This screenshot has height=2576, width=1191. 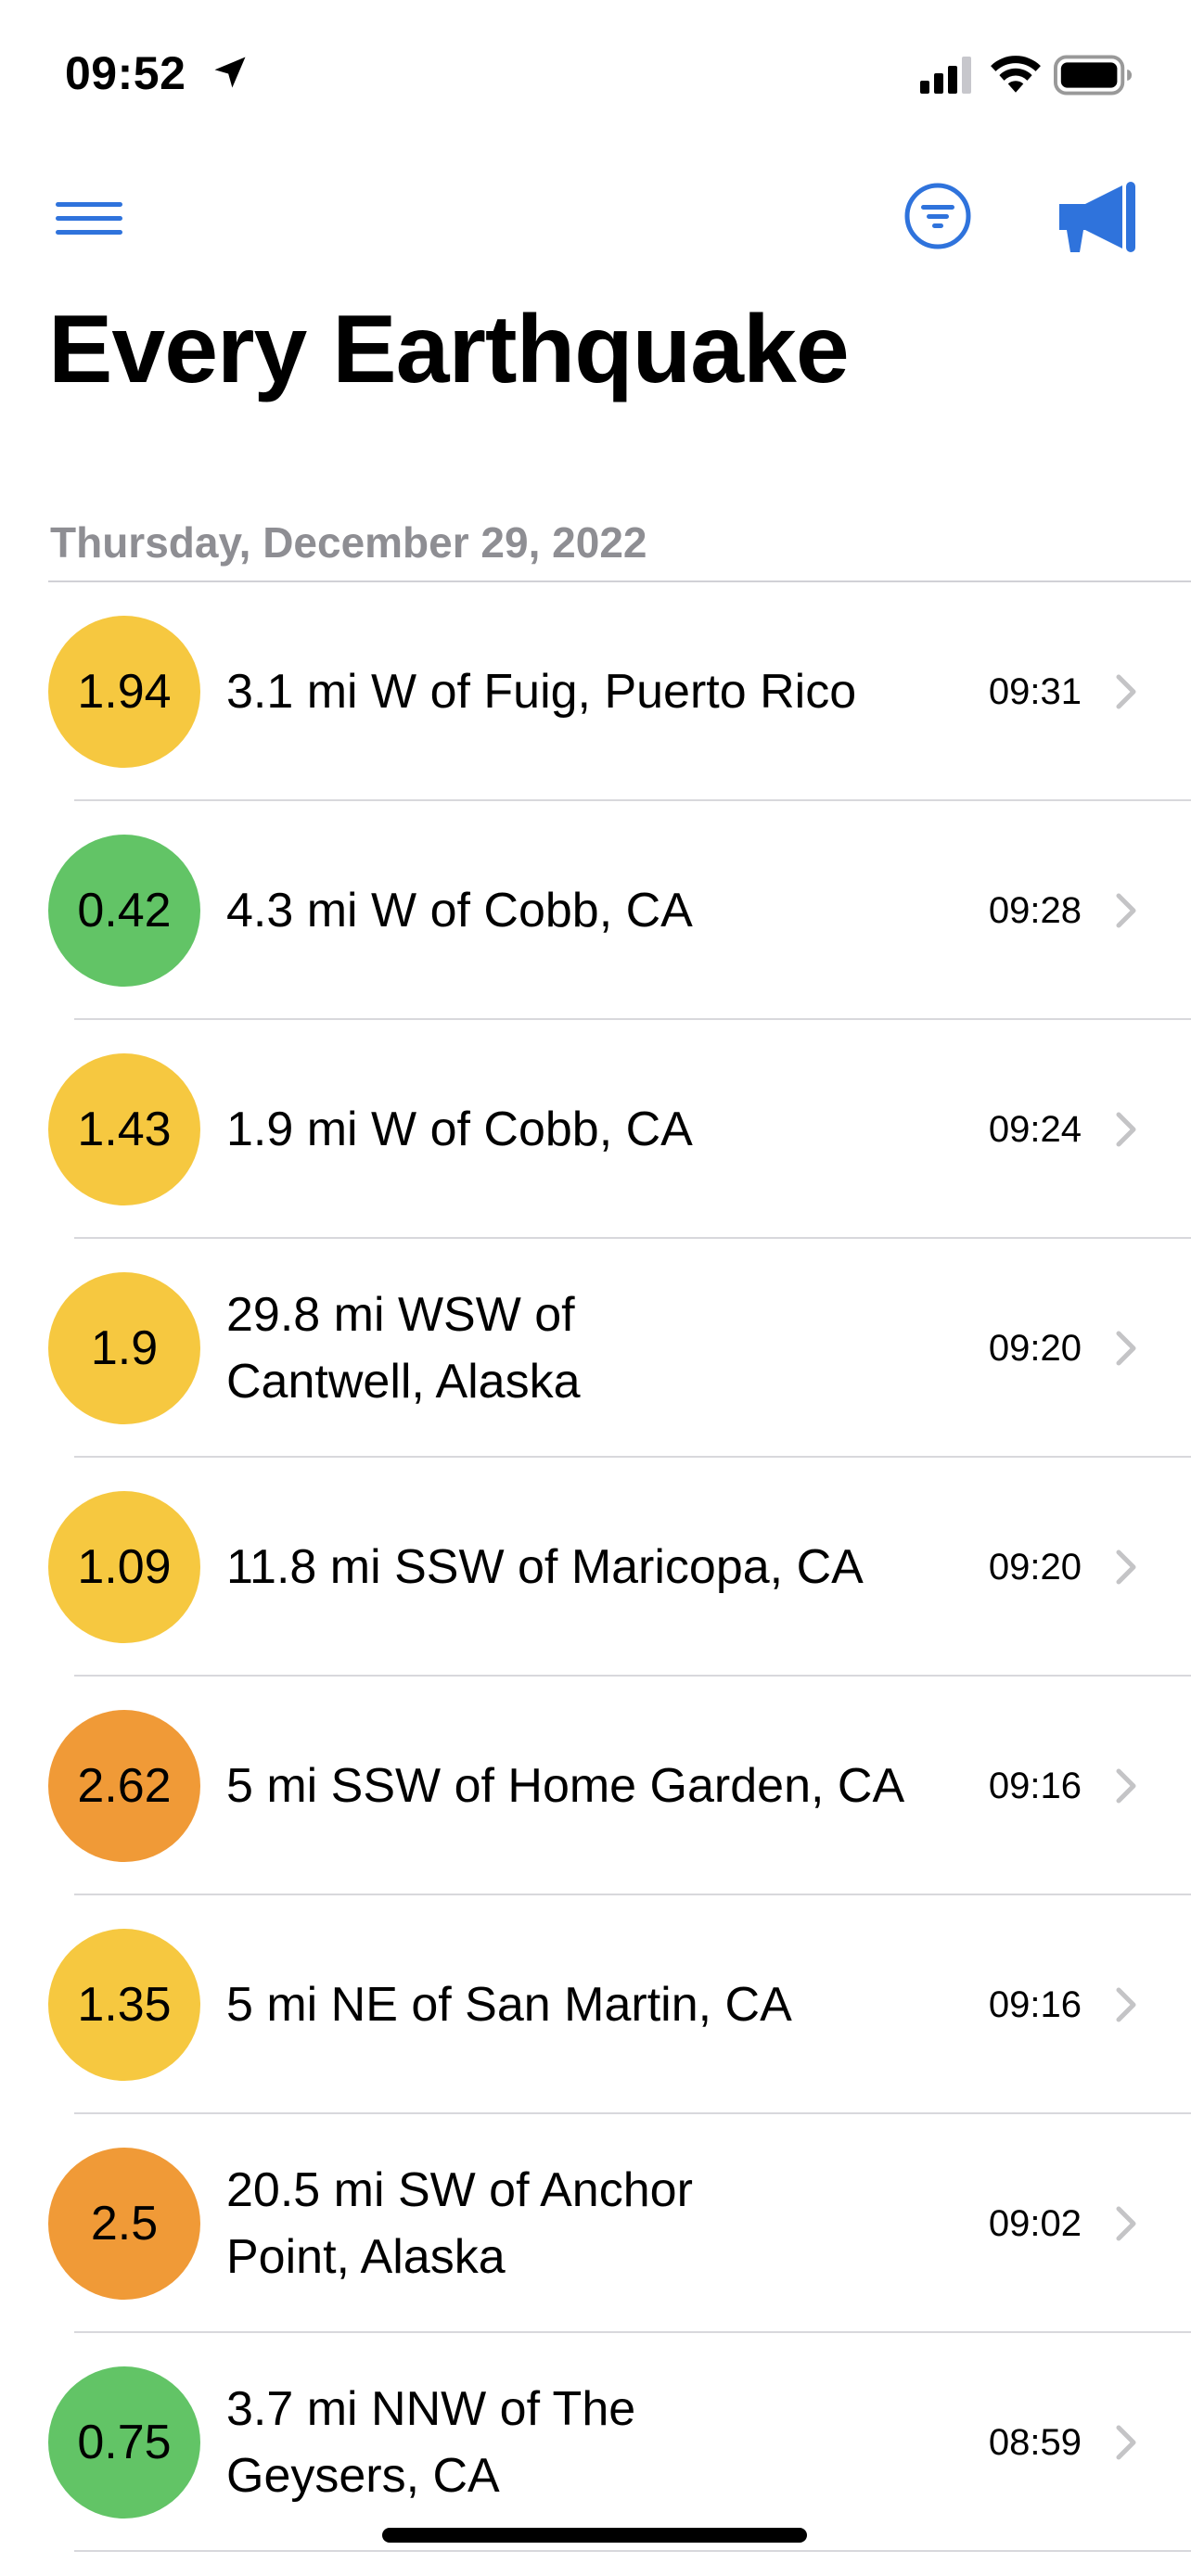 I want to click on magnitude-badge: 1.09, so click(x=124, y=1567).